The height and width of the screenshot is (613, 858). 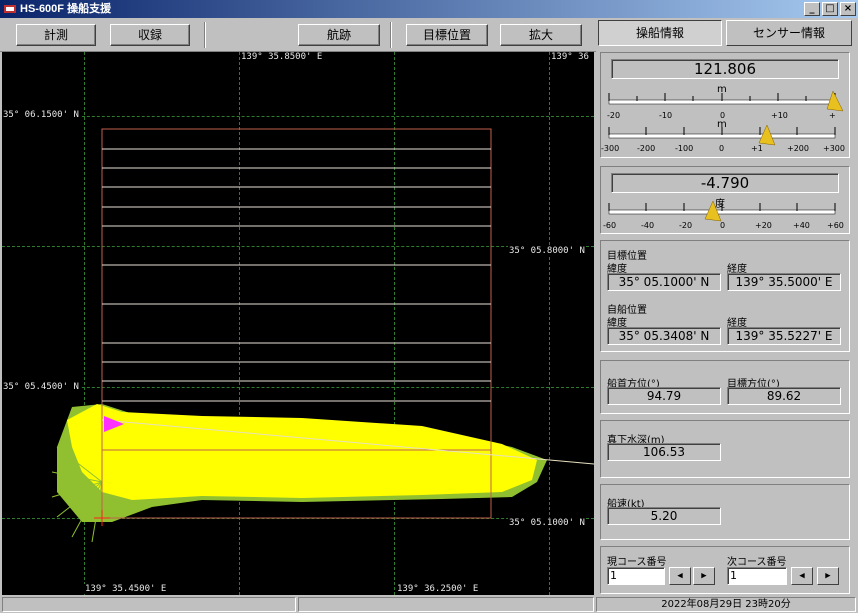 I want to click on next-course-prev-button: ◀, so click(x=802, y=576).